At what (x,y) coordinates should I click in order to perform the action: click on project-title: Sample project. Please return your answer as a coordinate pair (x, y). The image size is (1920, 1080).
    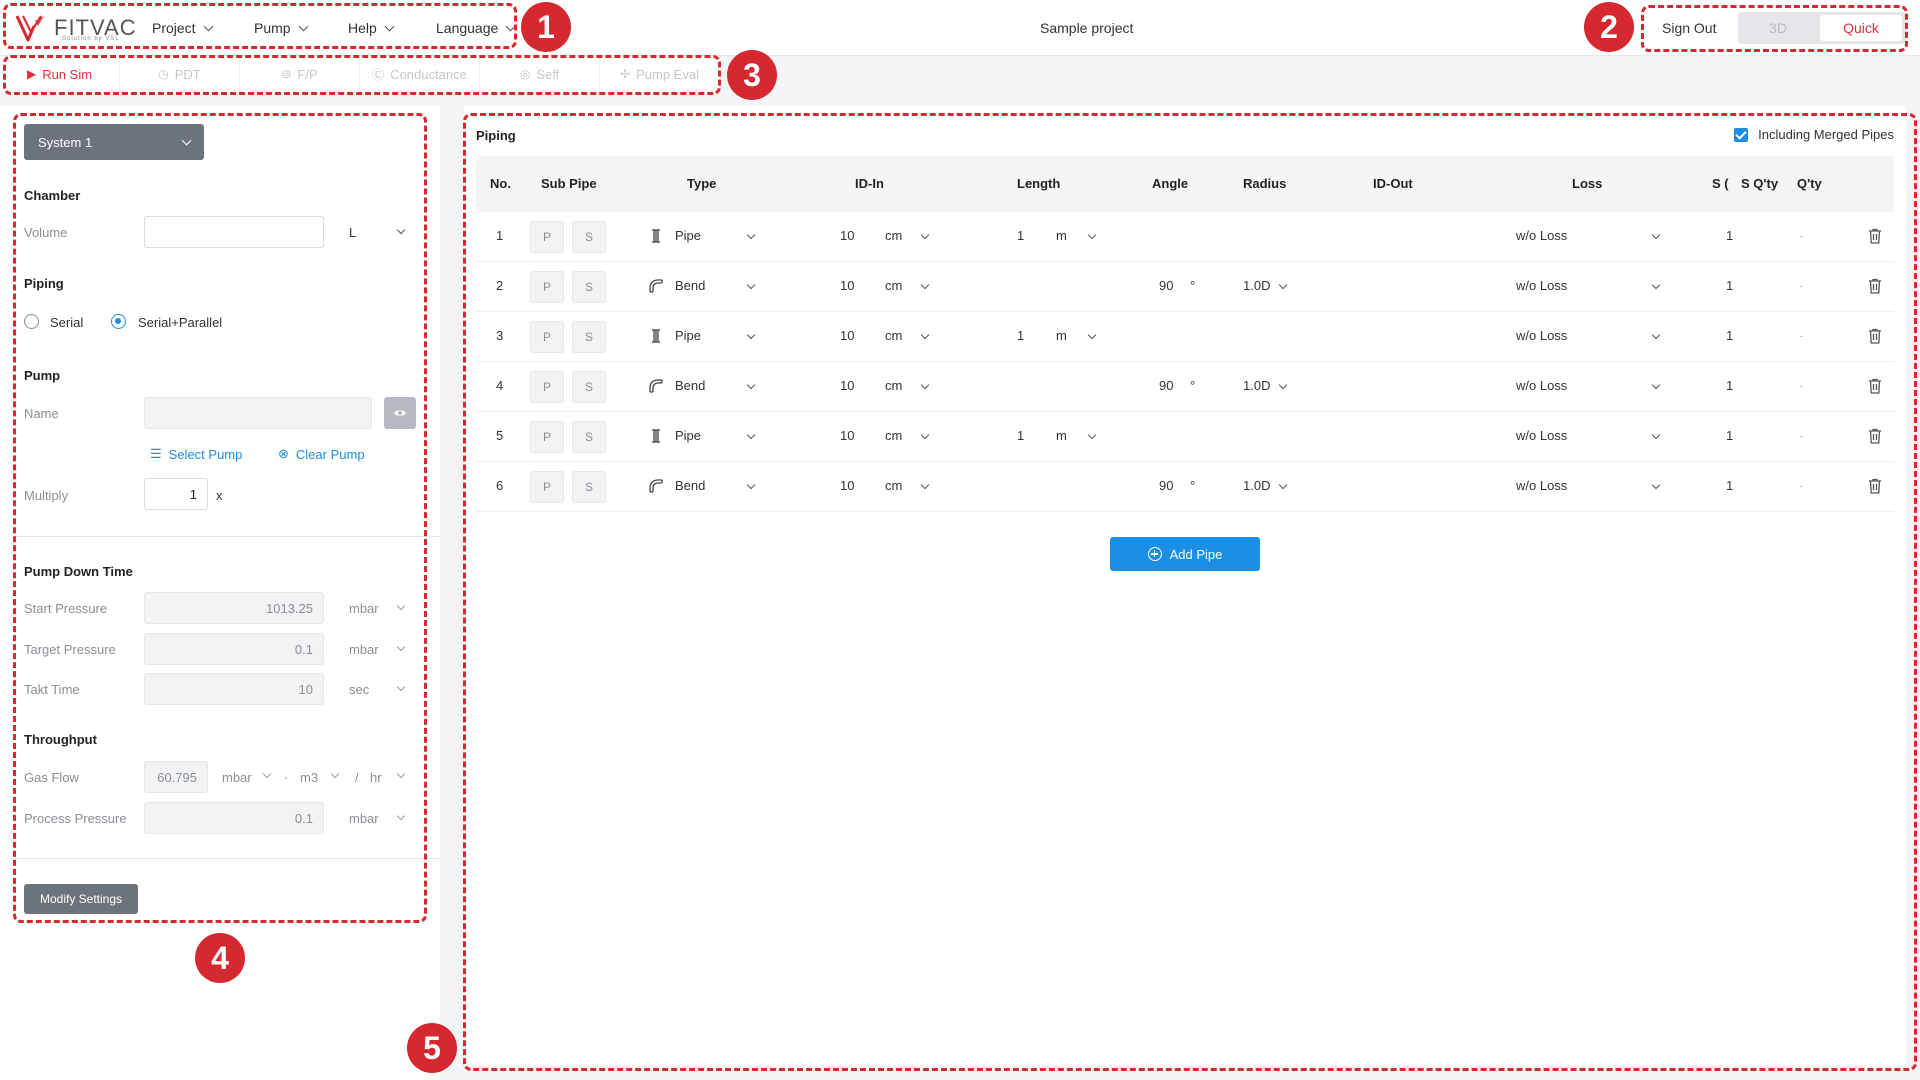
    Looking at the image, I should click on (1087, 28).